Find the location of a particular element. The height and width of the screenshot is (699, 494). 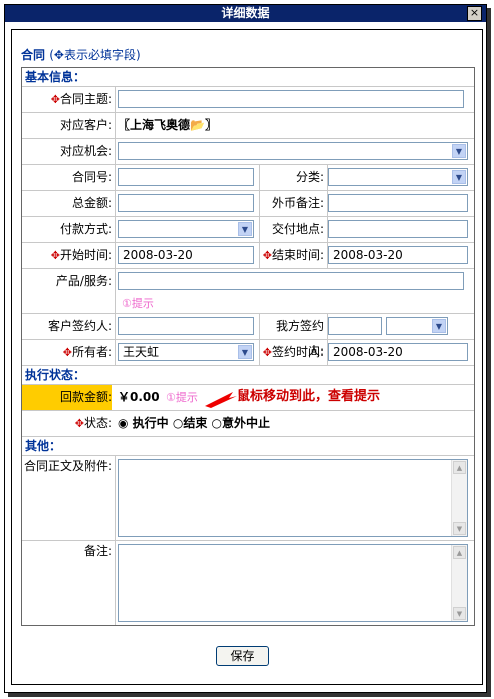

customer-label: 对应客户: is located at coordinates (85, 125).